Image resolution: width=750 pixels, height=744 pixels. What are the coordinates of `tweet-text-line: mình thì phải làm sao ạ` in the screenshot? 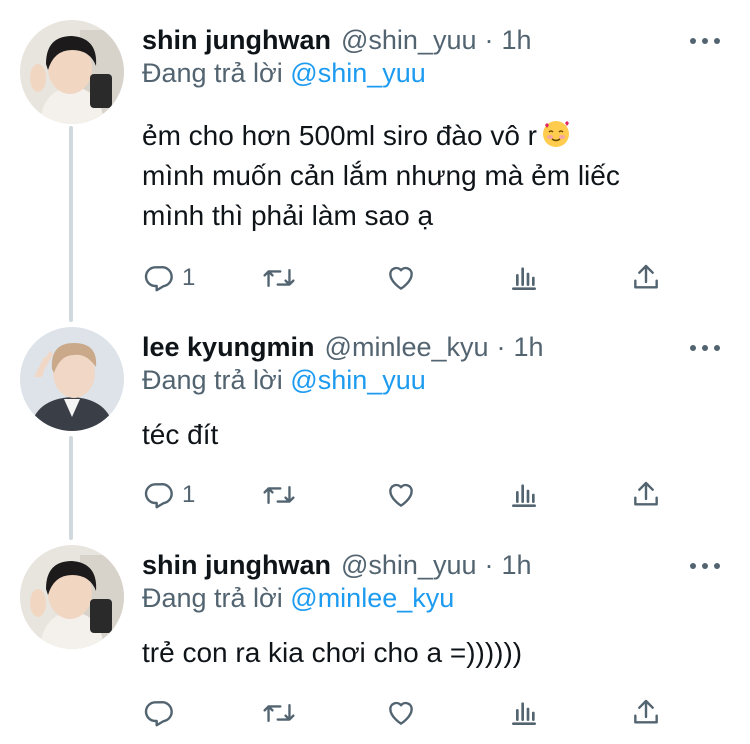 It's located at (288, 215).